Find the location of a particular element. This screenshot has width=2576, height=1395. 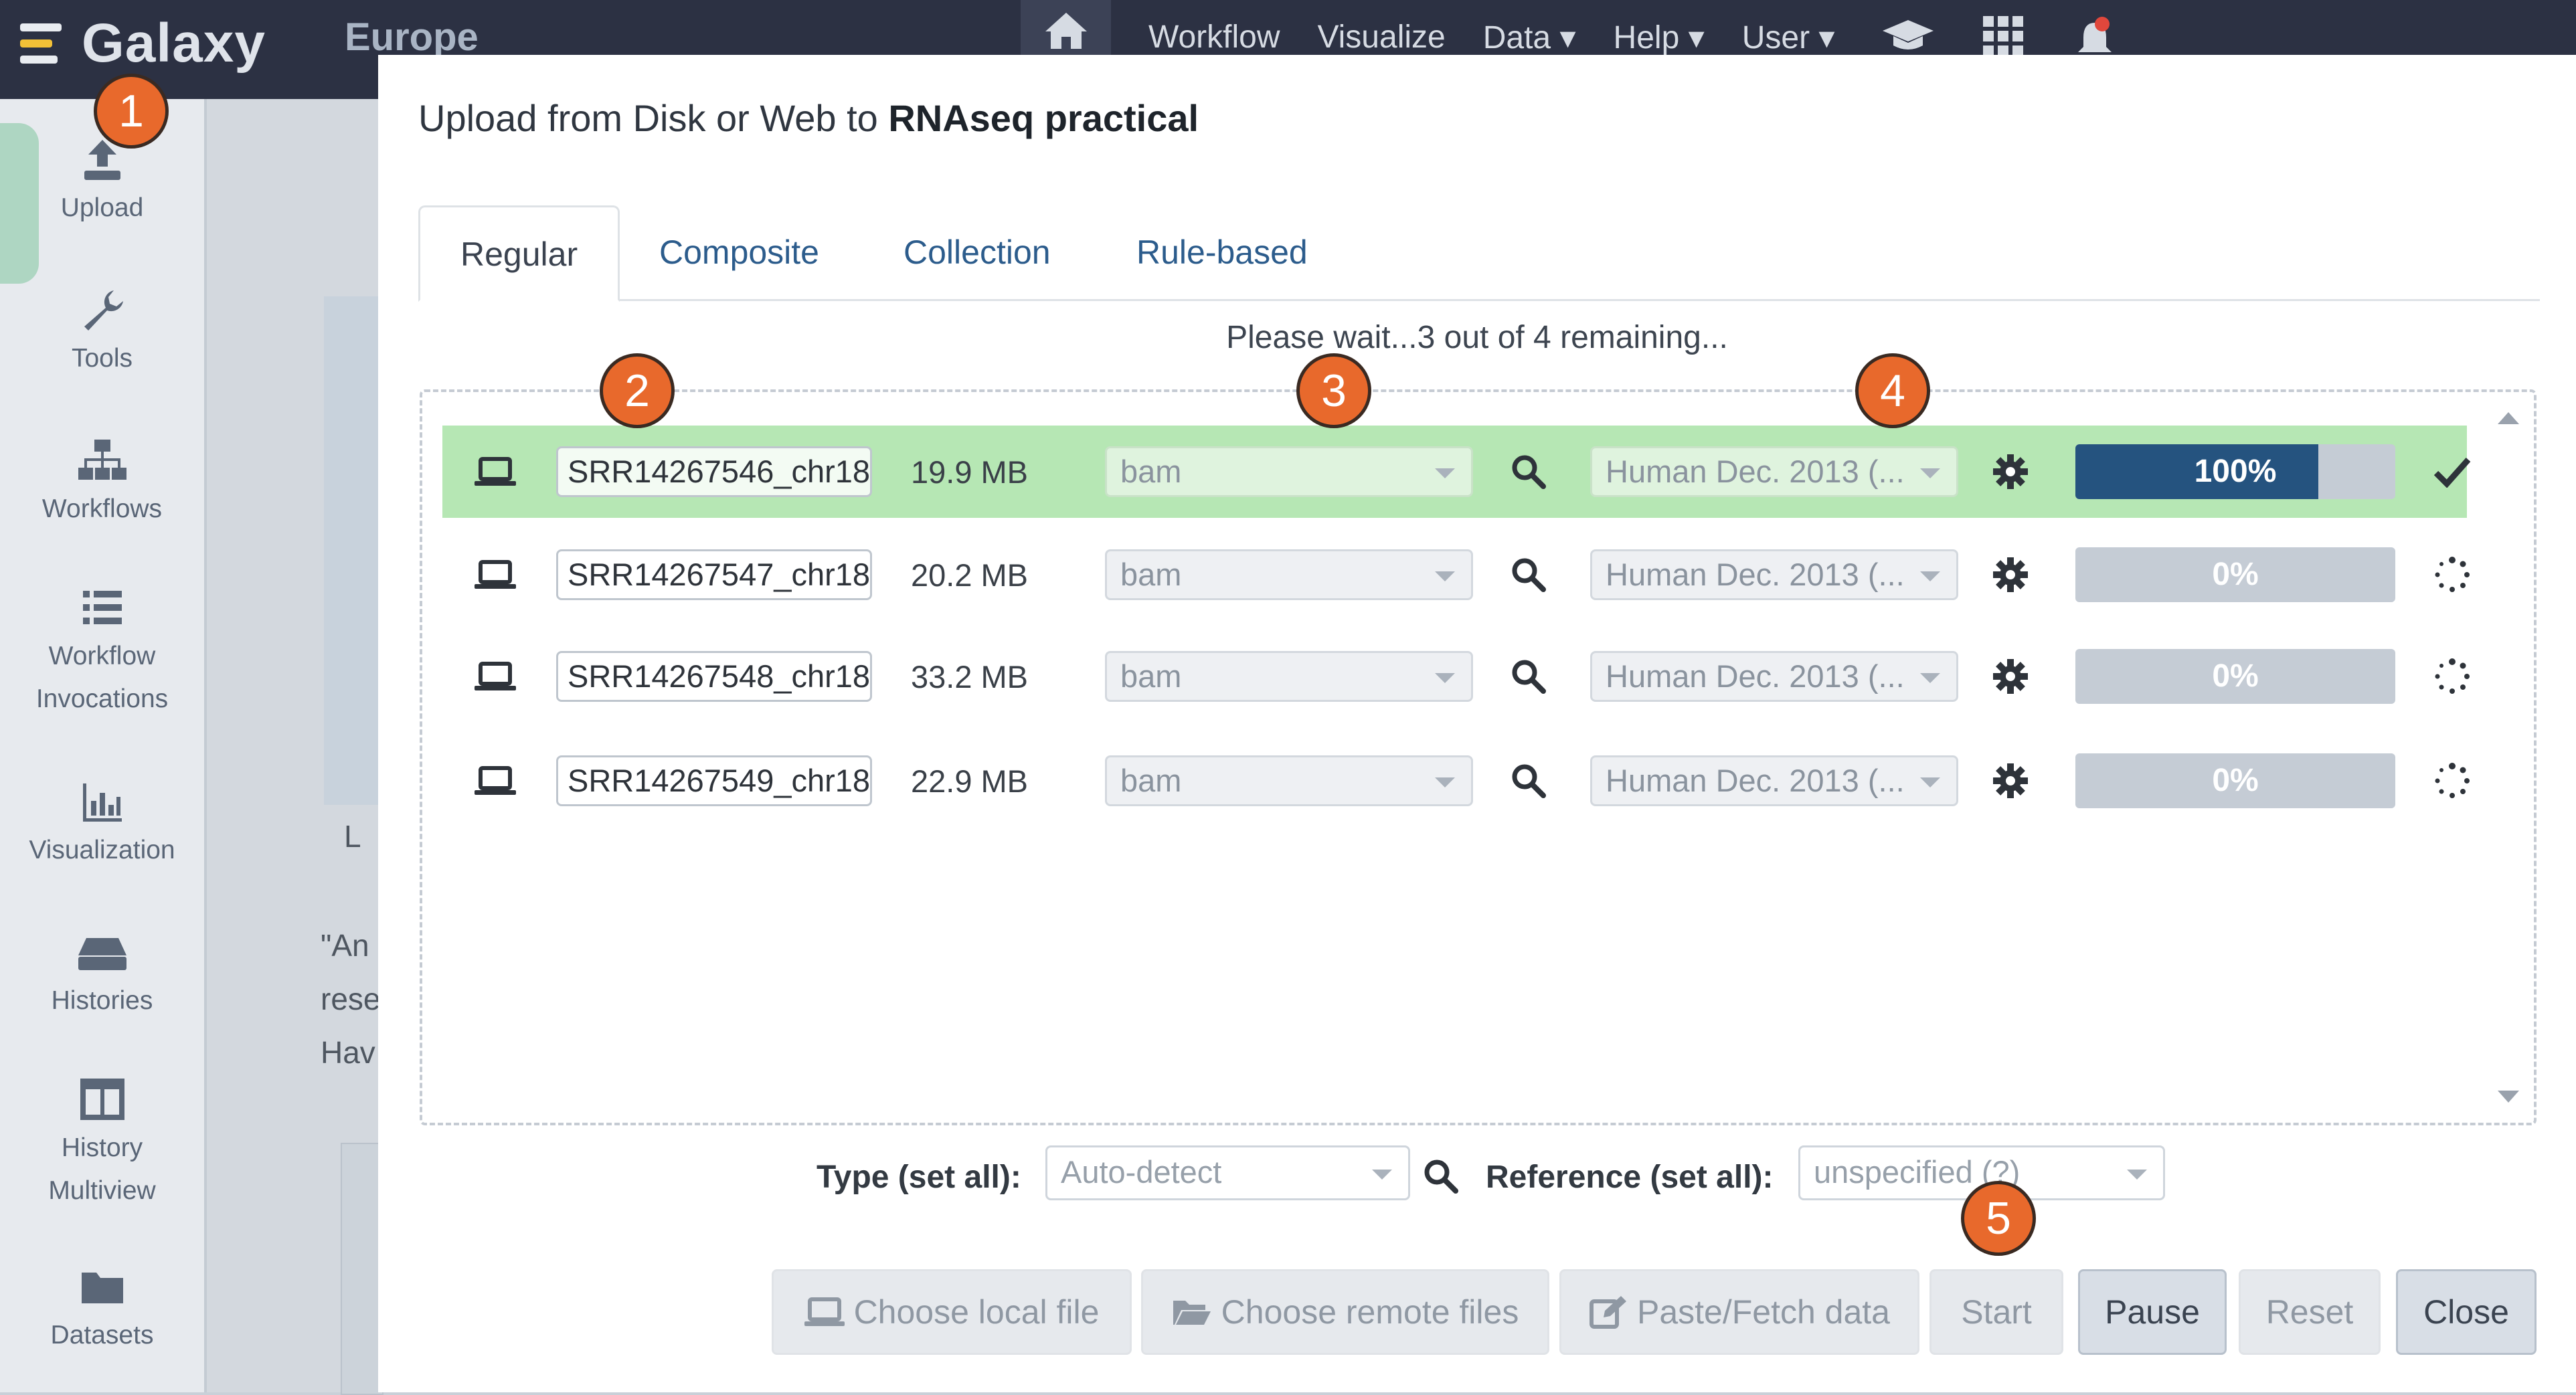

folder-icon is located at coordinates (102, 1288).